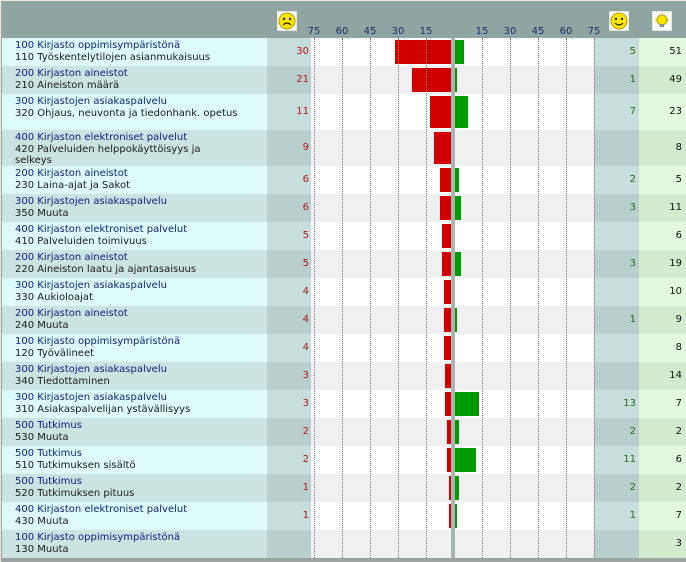  What do you see at coordinates (675, 79) in the screenshot?
I see `idea-count: 49` at bounding box center [675, 79].